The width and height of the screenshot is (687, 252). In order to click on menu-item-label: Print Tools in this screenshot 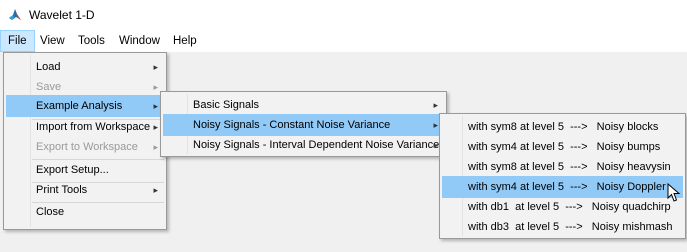, I will do `click(62, 190)`.